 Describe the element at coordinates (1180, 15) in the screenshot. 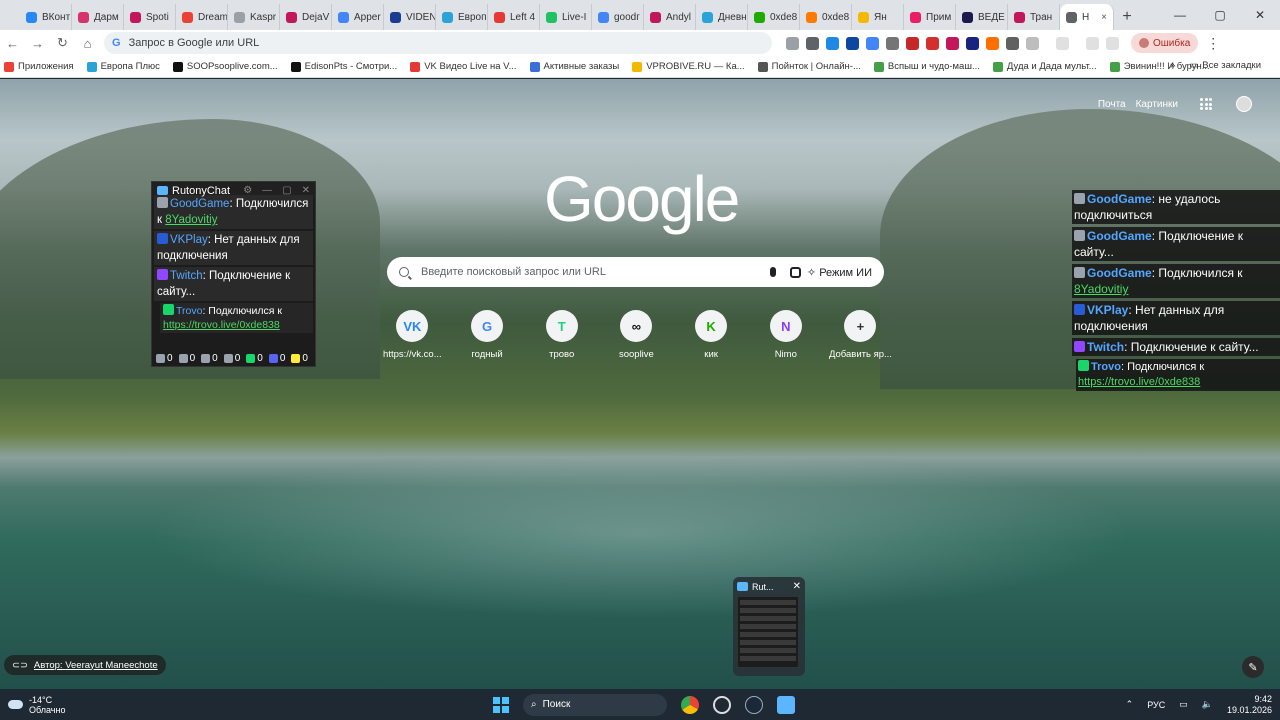

I see `minimize-button: —` at that location.